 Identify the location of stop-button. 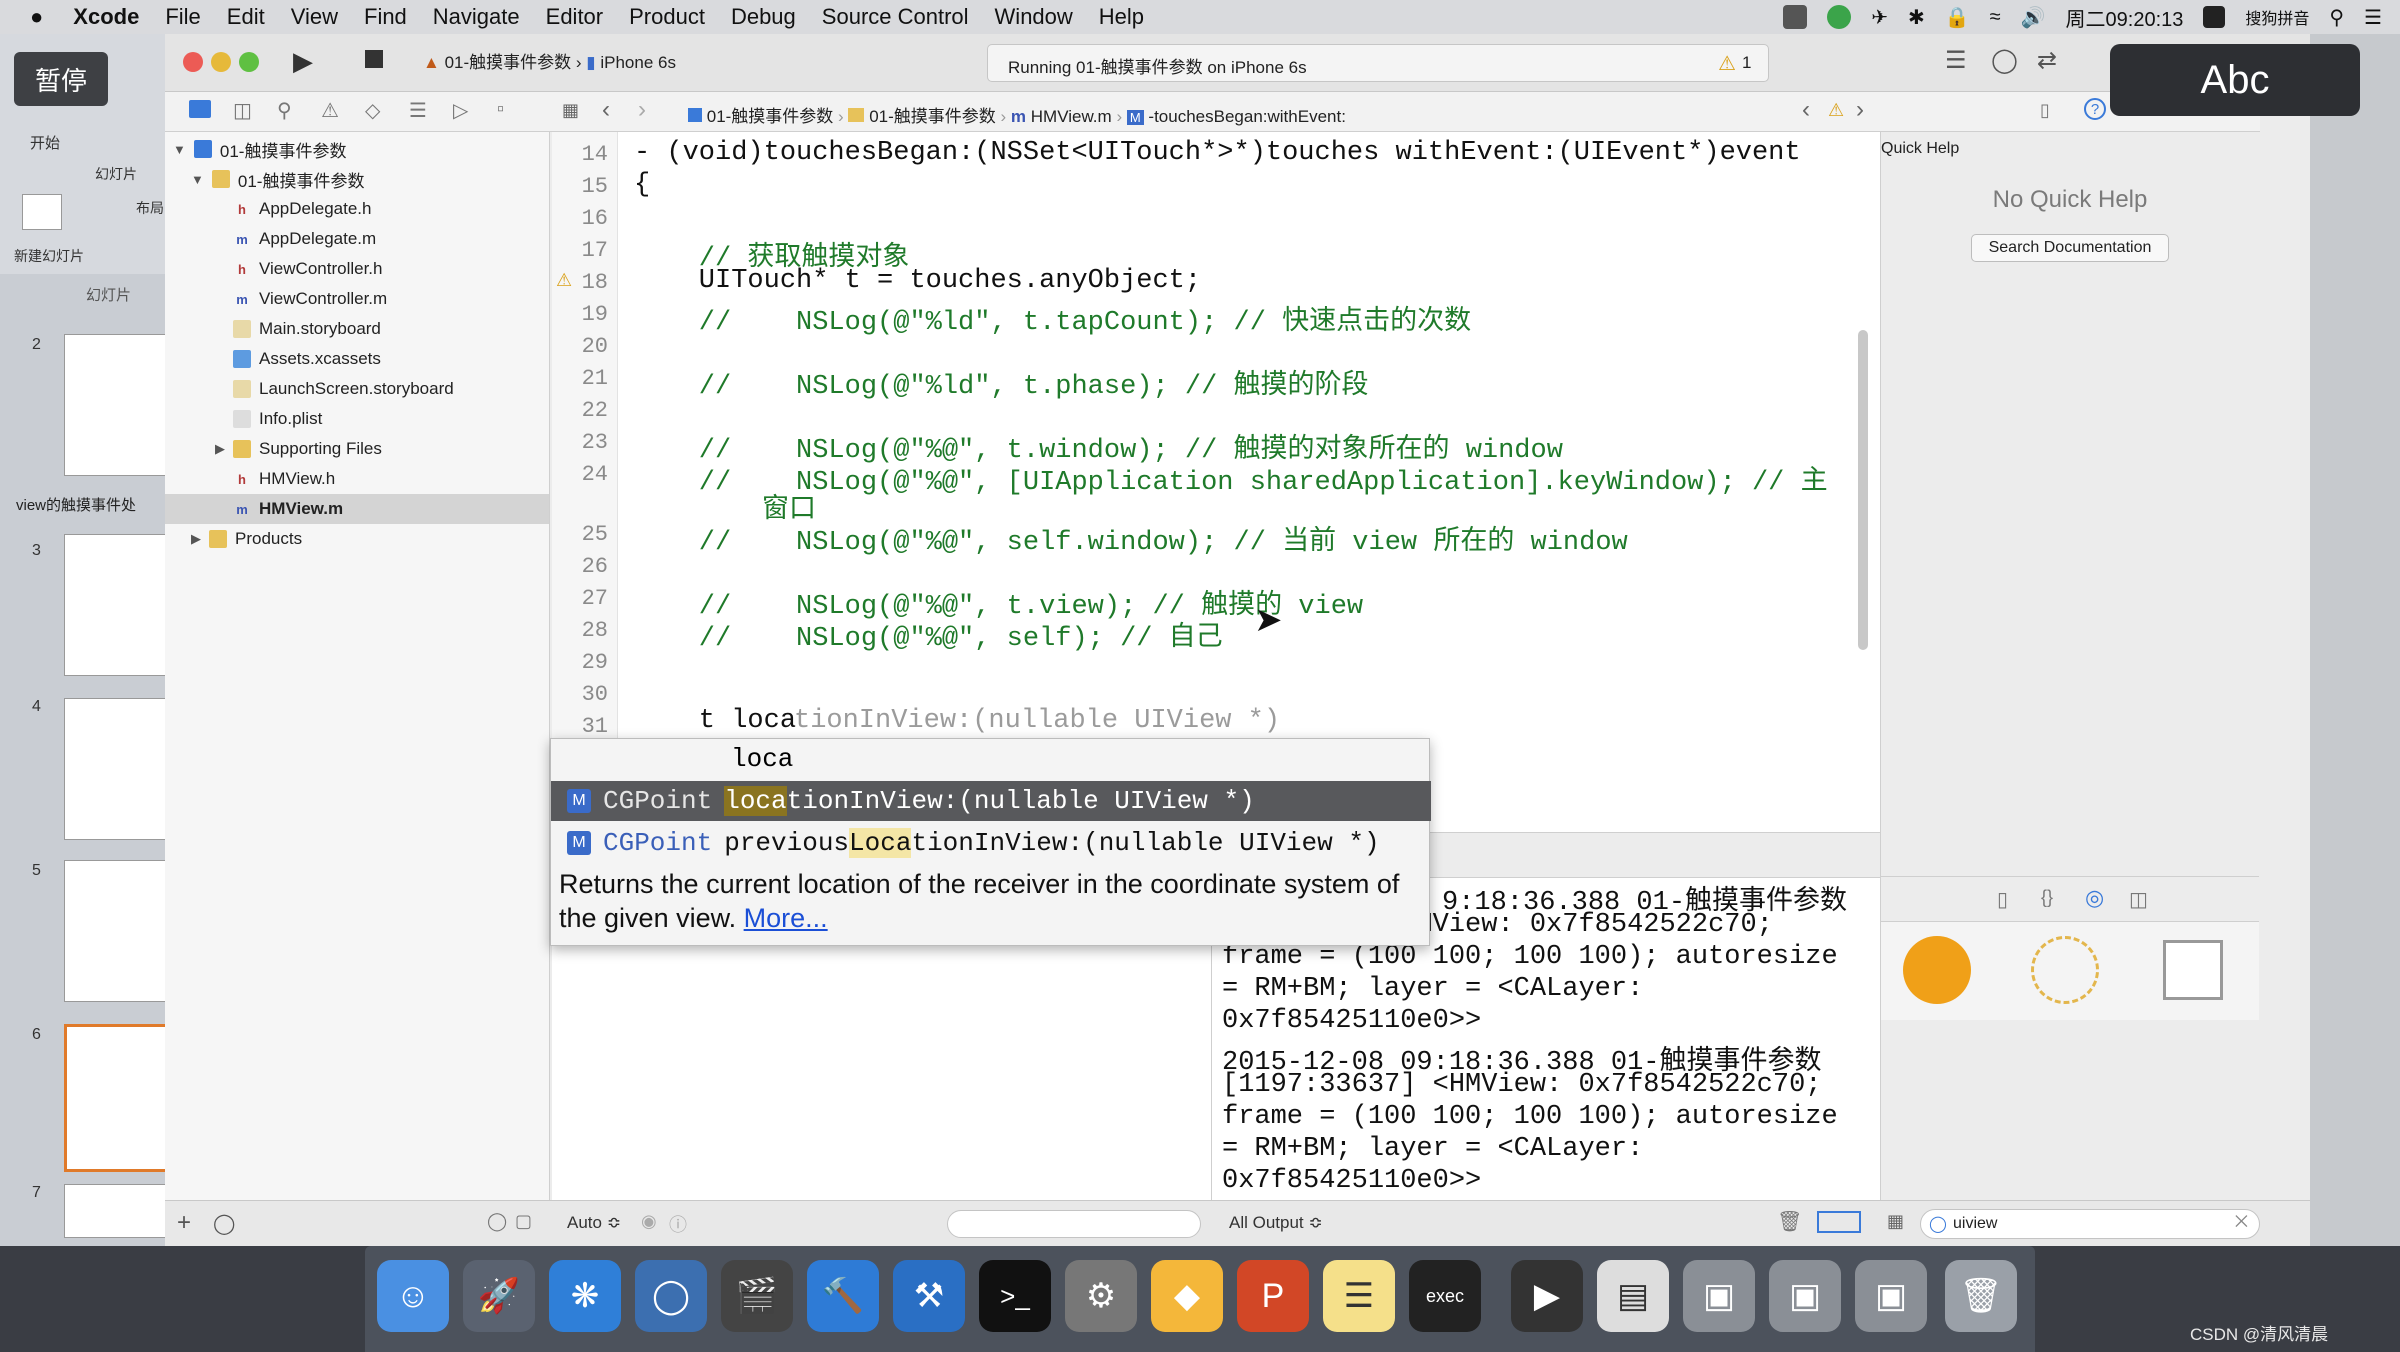
(374, 59).